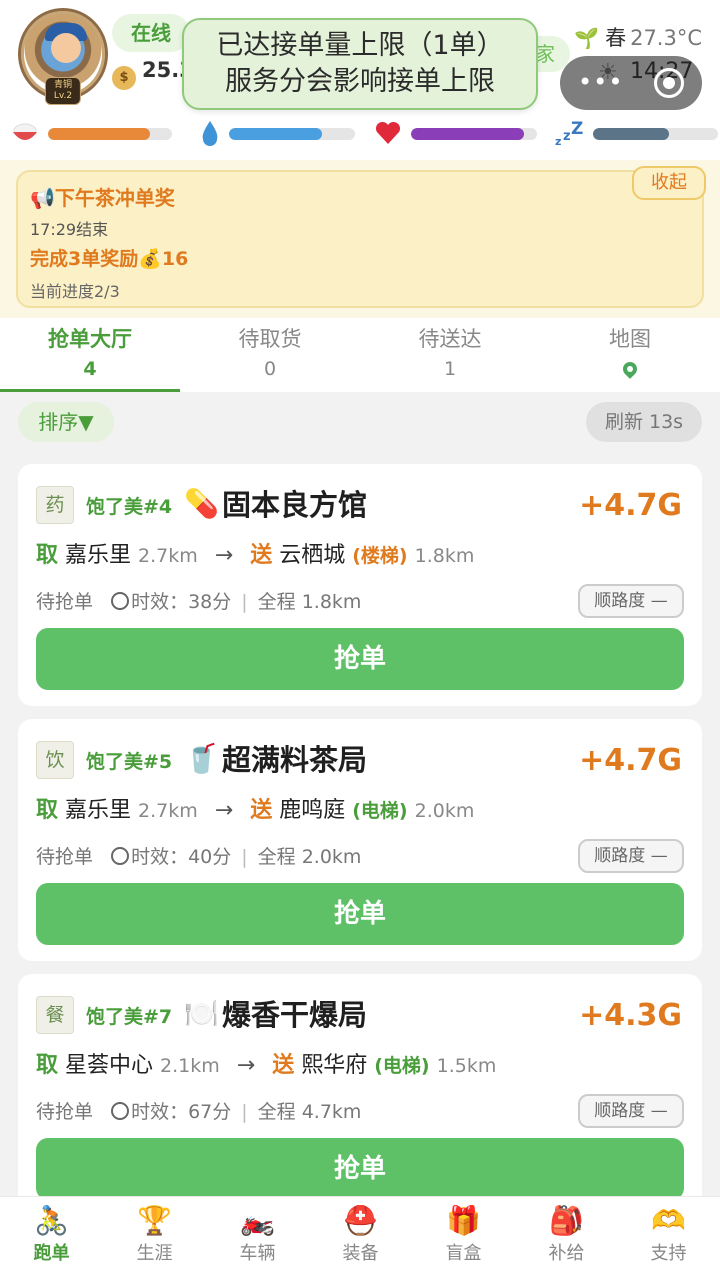  What do you see at coordinates (66, 422) in the screenshot?
I see `sort-button: 排序▼` at bounding box center [66, 422].